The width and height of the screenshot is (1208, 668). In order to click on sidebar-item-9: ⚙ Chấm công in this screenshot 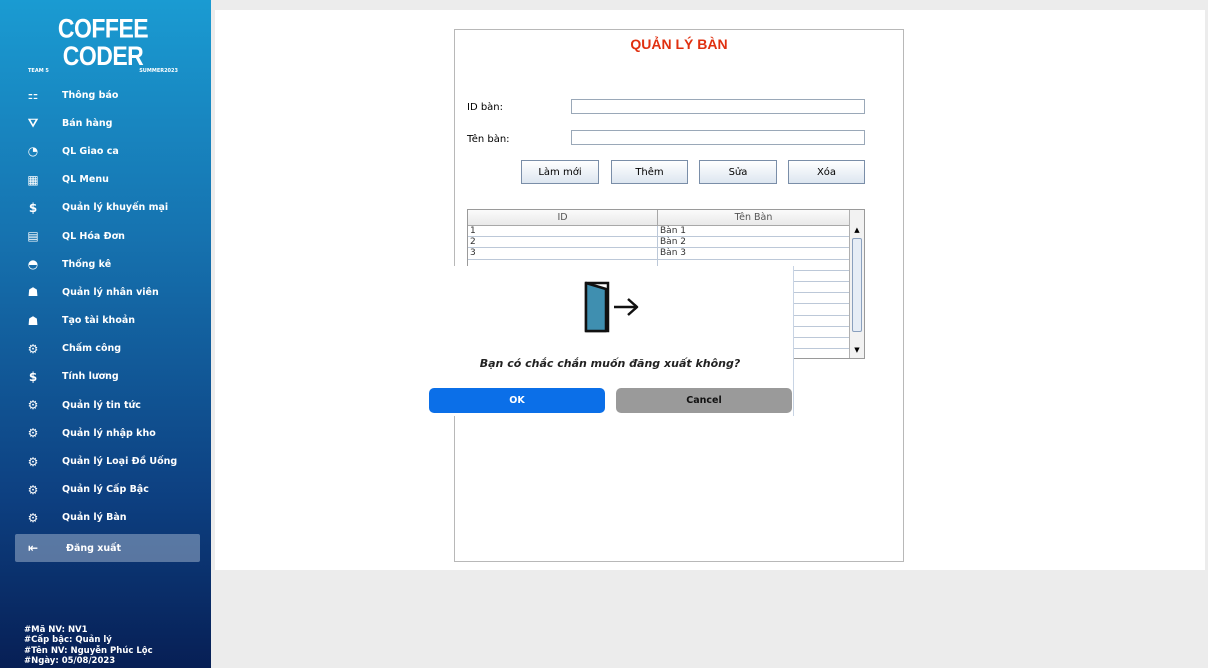, I will do `click(105, 349)`.